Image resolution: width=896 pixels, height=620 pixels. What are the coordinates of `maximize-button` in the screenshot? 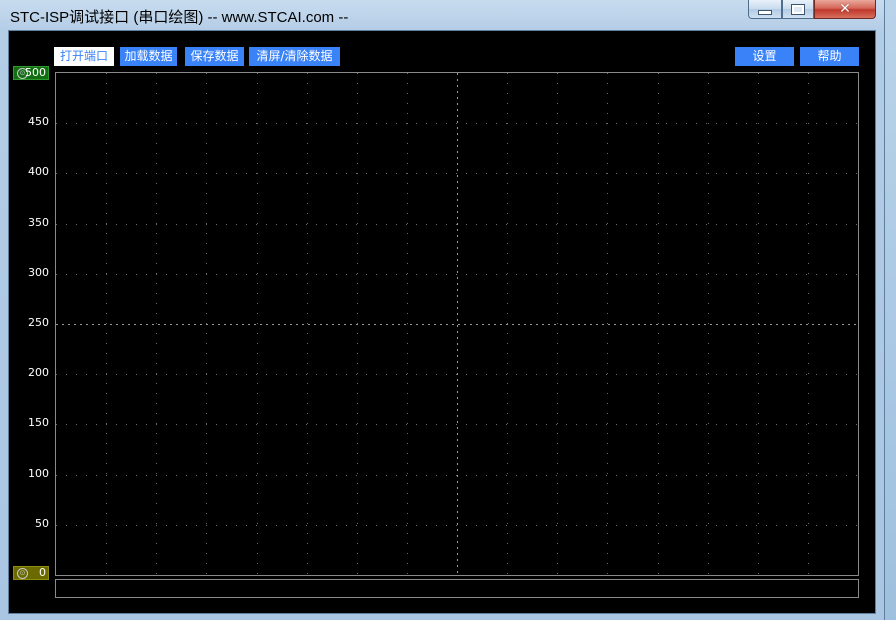 It's located at (798, 9).